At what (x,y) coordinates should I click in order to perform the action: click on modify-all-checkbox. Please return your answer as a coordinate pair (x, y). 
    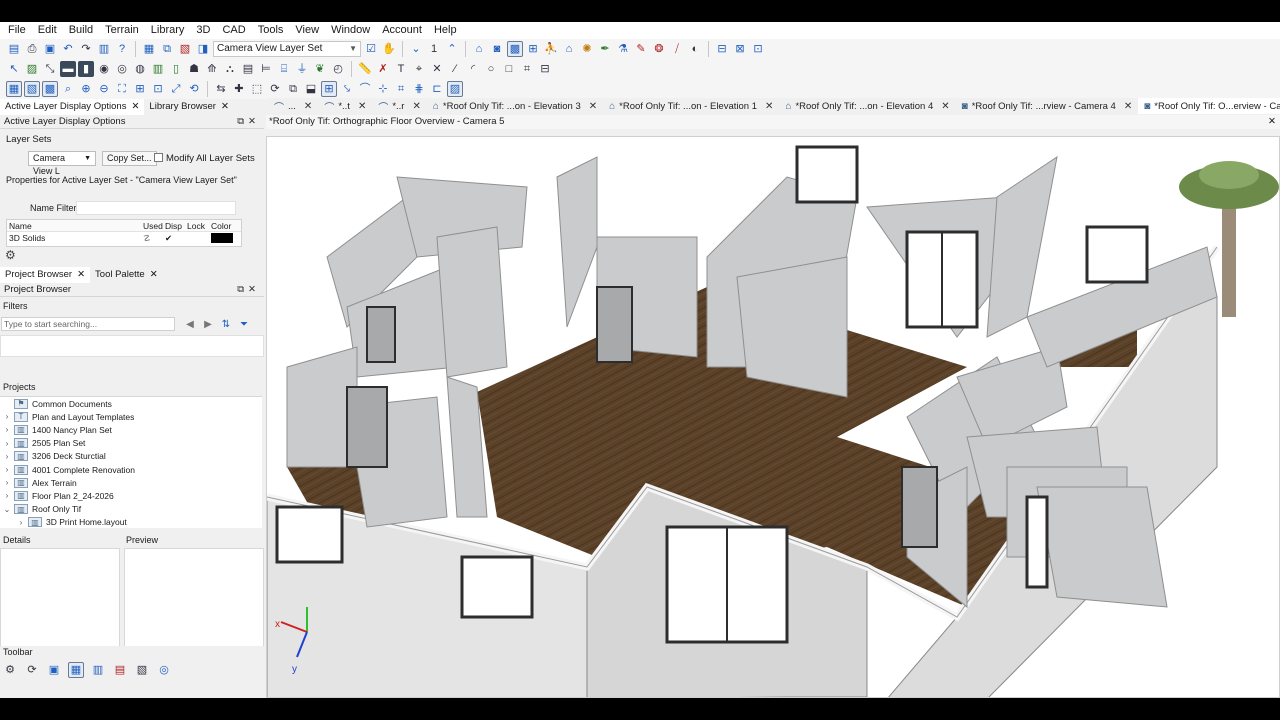
    Looking at the image, I should click on (158, 157).